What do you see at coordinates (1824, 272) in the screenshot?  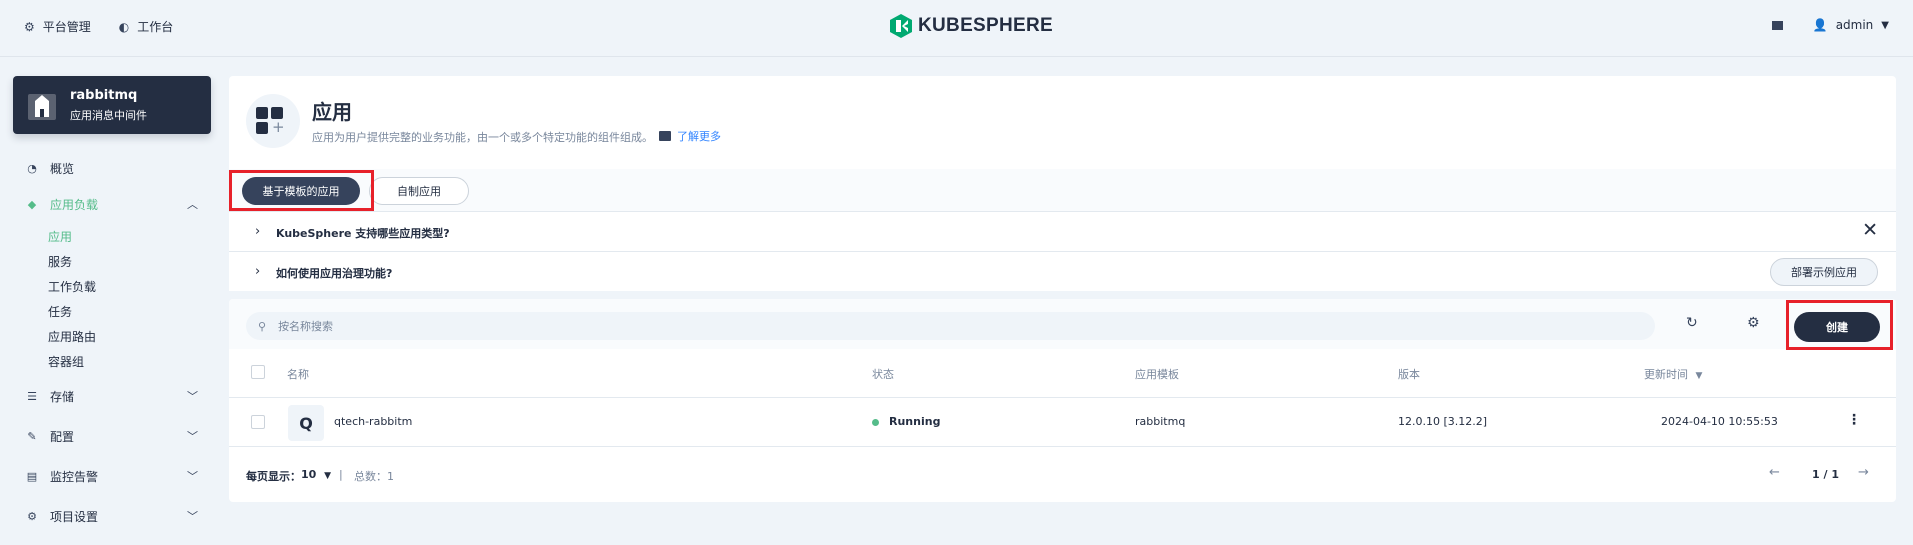 I see `deploy-sample-app-button: 部署示例应用` at bounding box center [1824, 272].